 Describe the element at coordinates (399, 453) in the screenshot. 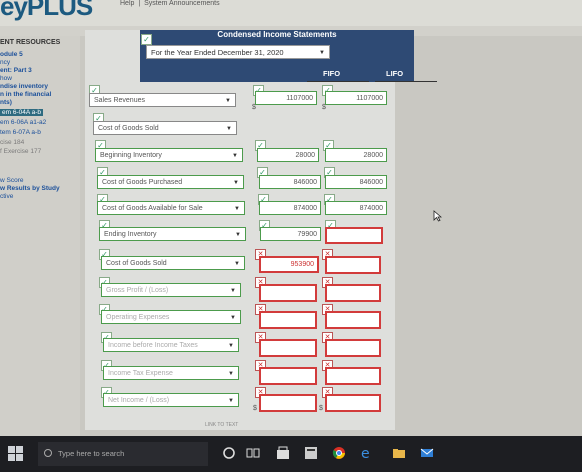

I see `file-explorer-icon` at that location.